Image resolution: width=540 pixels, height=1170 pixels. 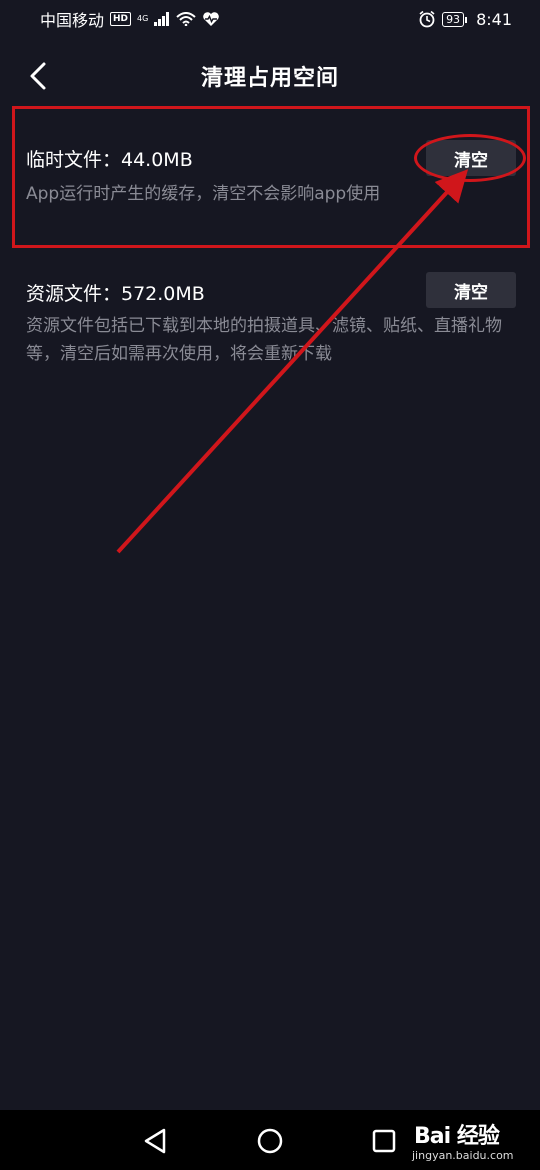 I want to click on heart-rate-icon, so click(x=211, y=19).